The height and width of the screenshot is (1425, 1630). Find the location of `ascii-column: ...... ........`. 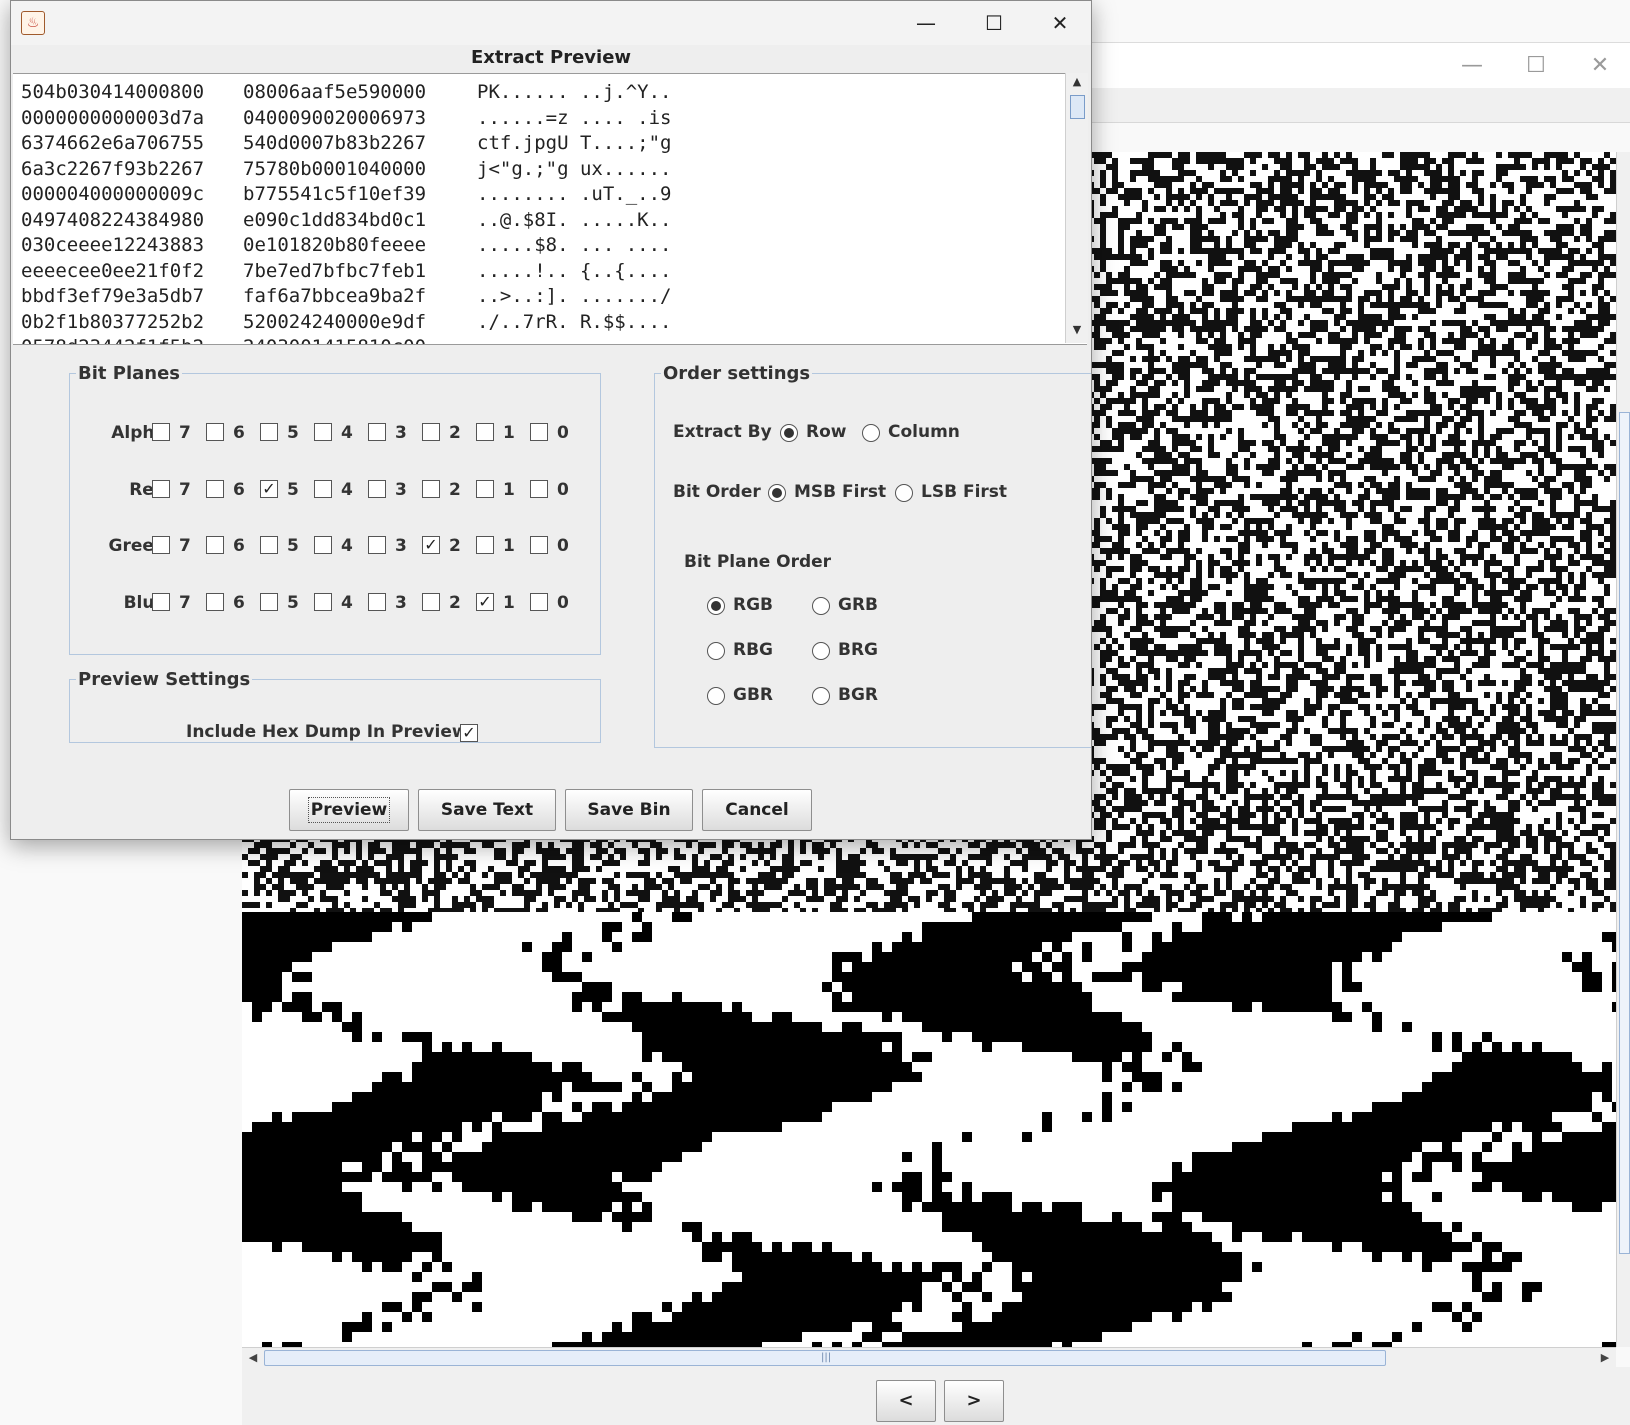

ascii-column: ...... ........ is located at coordinates (568, 340).